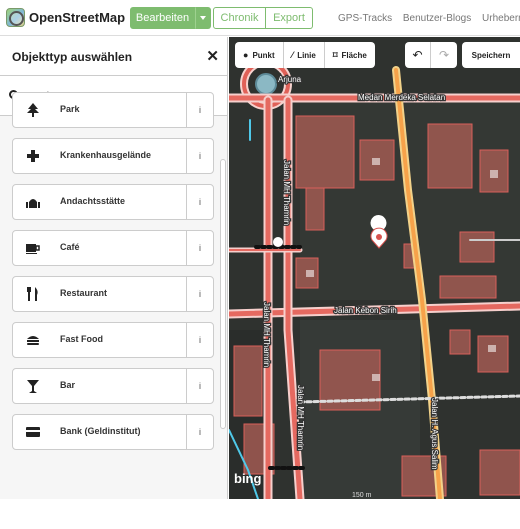 Image resolution: width=520 pixels, height=529 pixels. What do you see at coordinates (266, 334) in the screenshot?
I see `map-label-thamrin-lower: Jalan MH Thamrin` at bounding box center [266, 334].